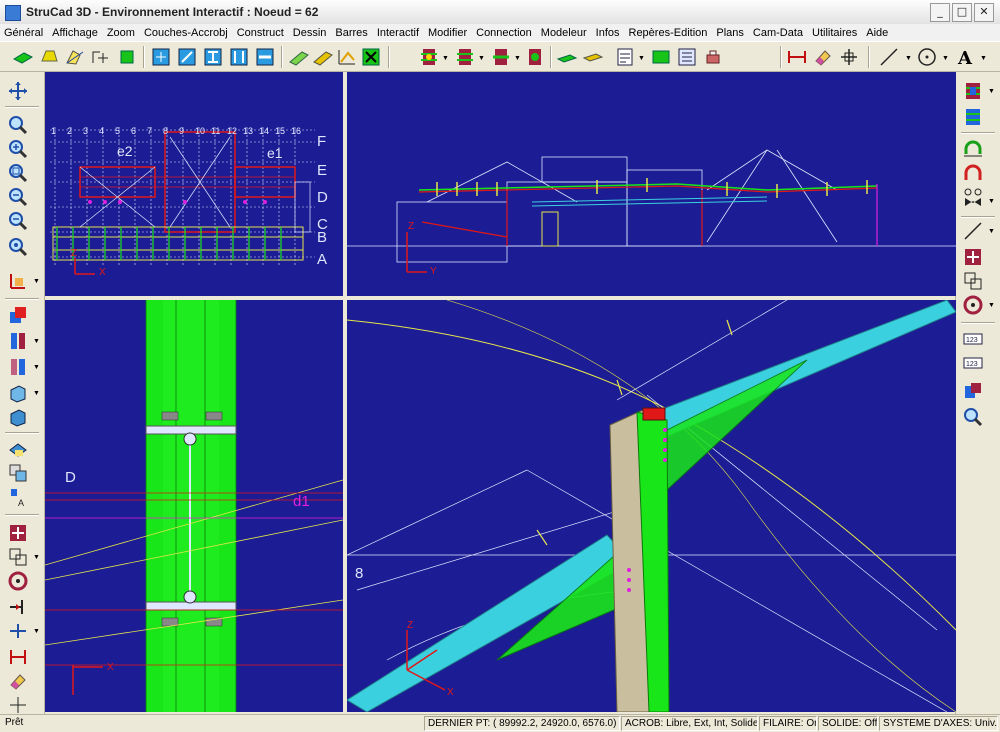 The height and width of the screenshot is (732, 1000). I want to click on layer-manager-icon, so click(18, 341).